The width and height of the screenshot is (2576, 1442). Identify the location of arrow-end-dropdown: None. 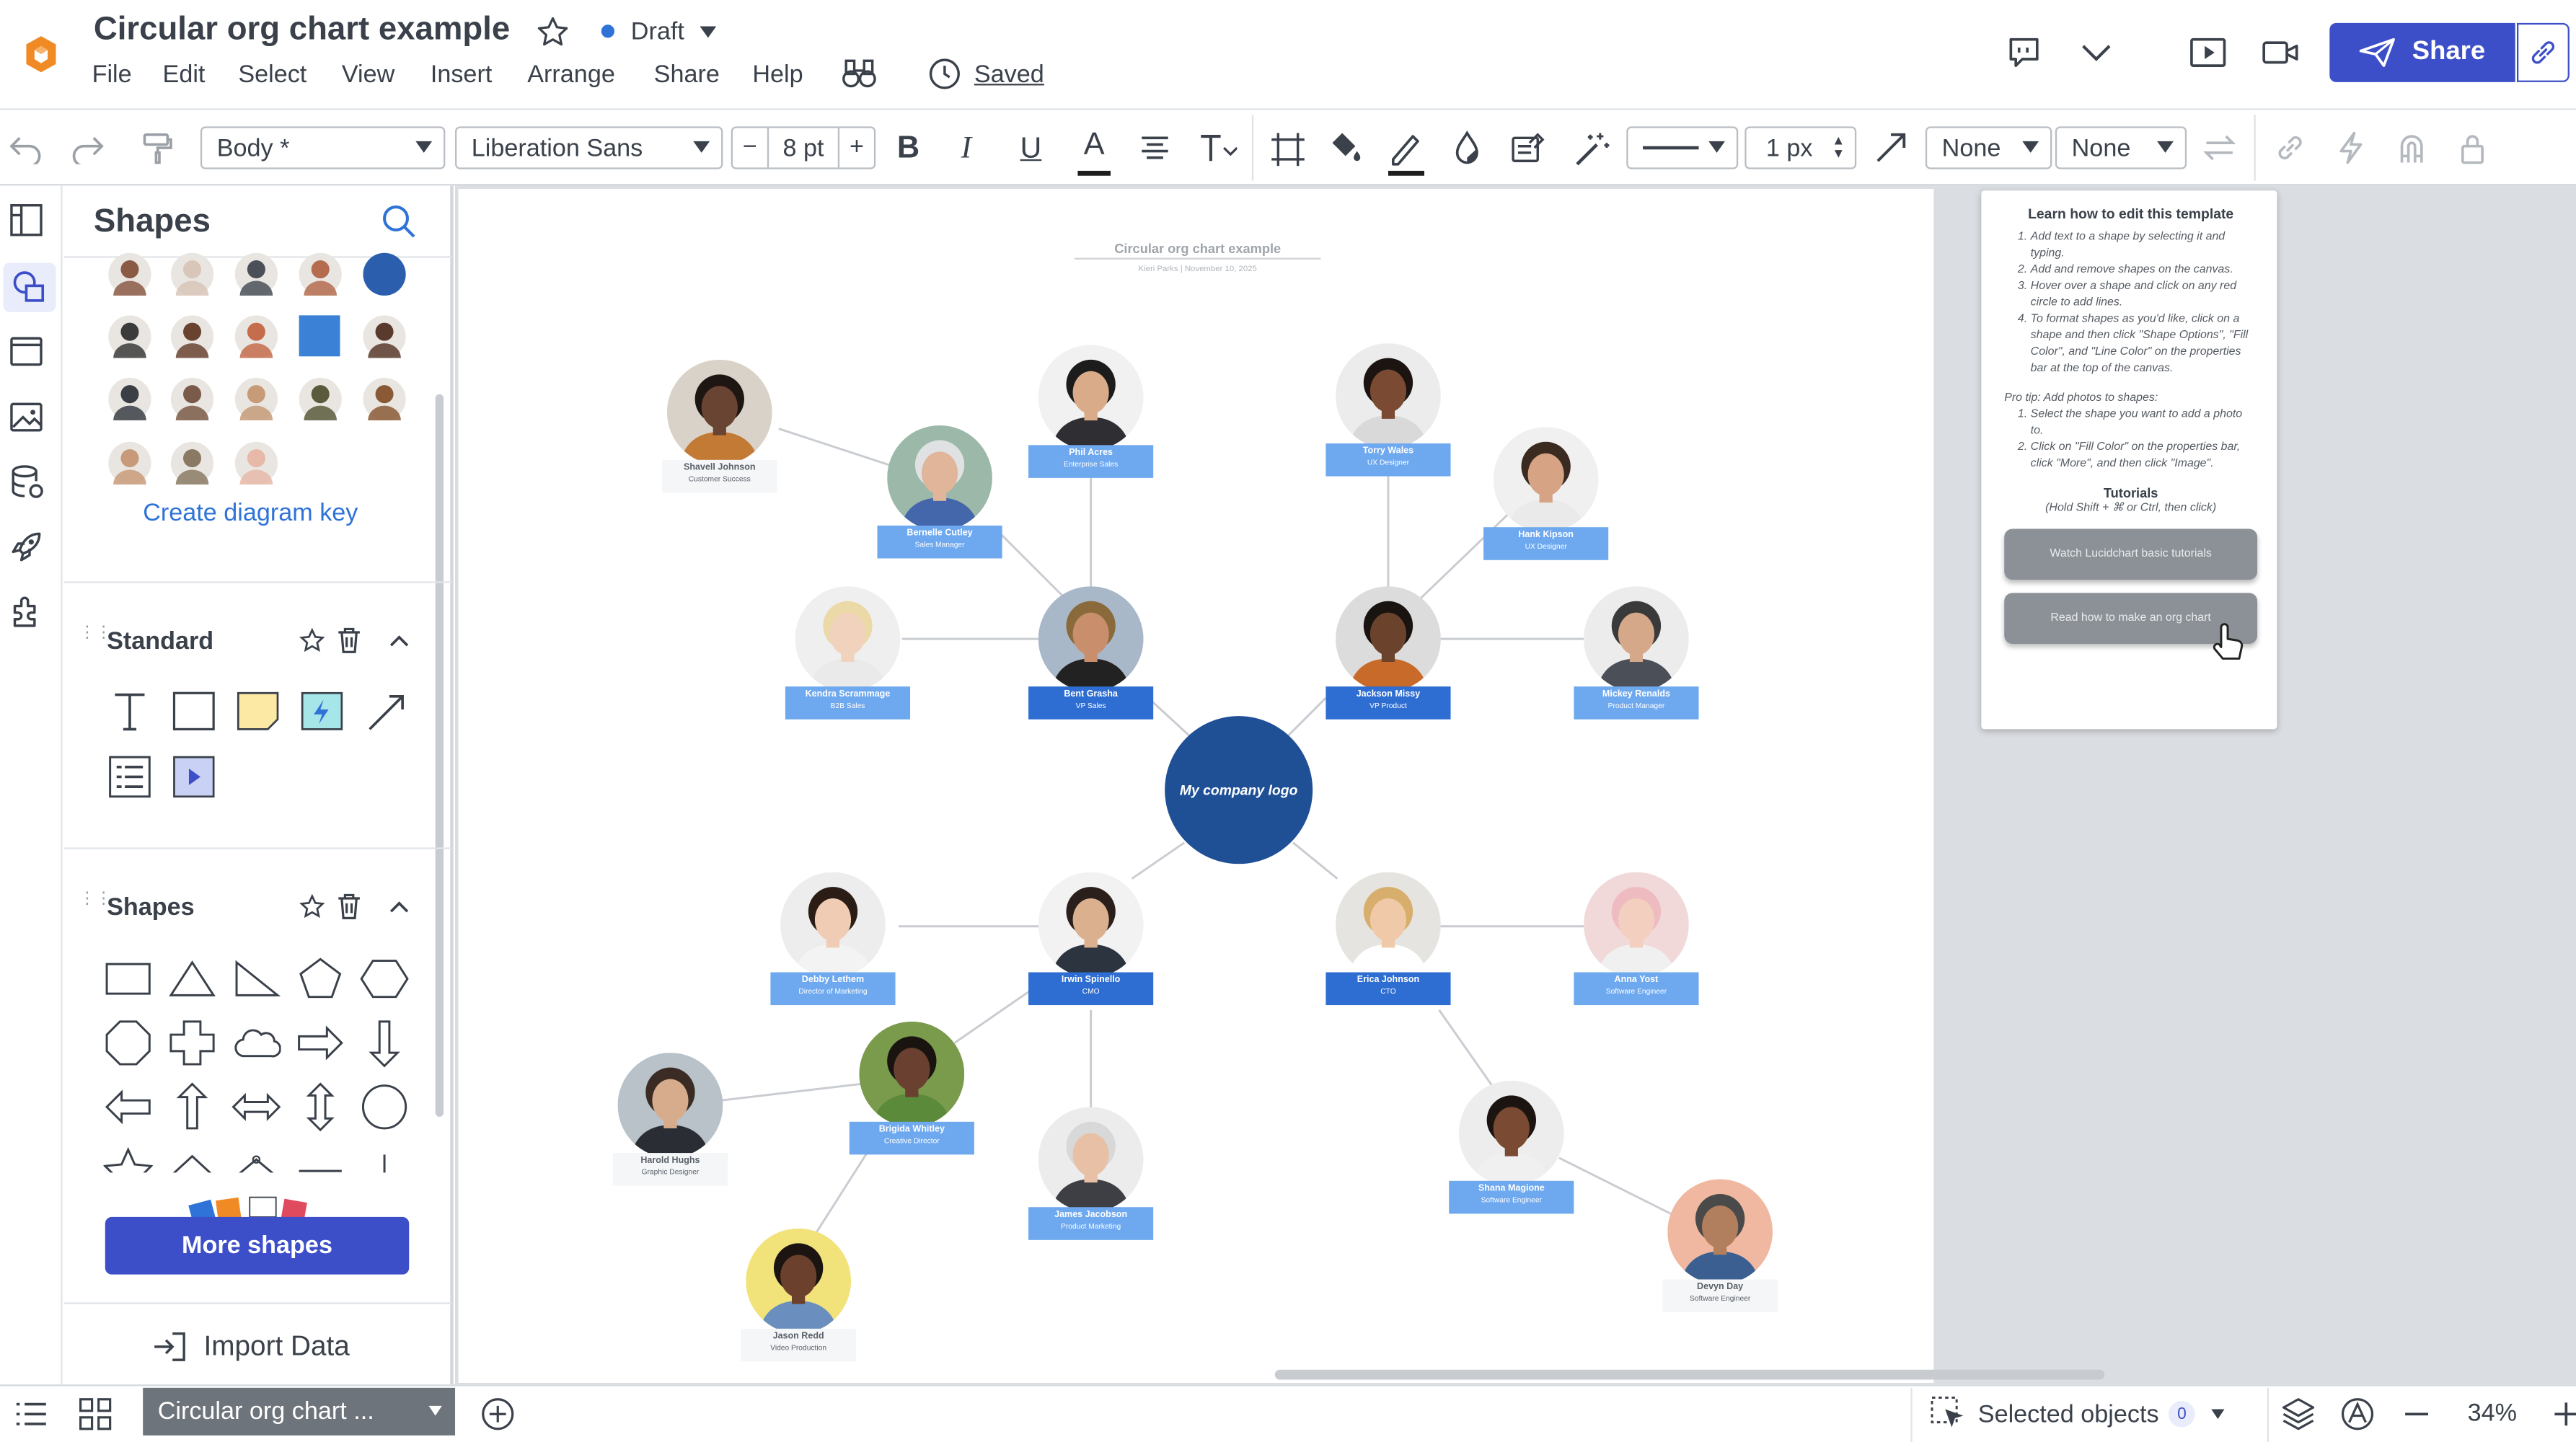
(2121, 147).